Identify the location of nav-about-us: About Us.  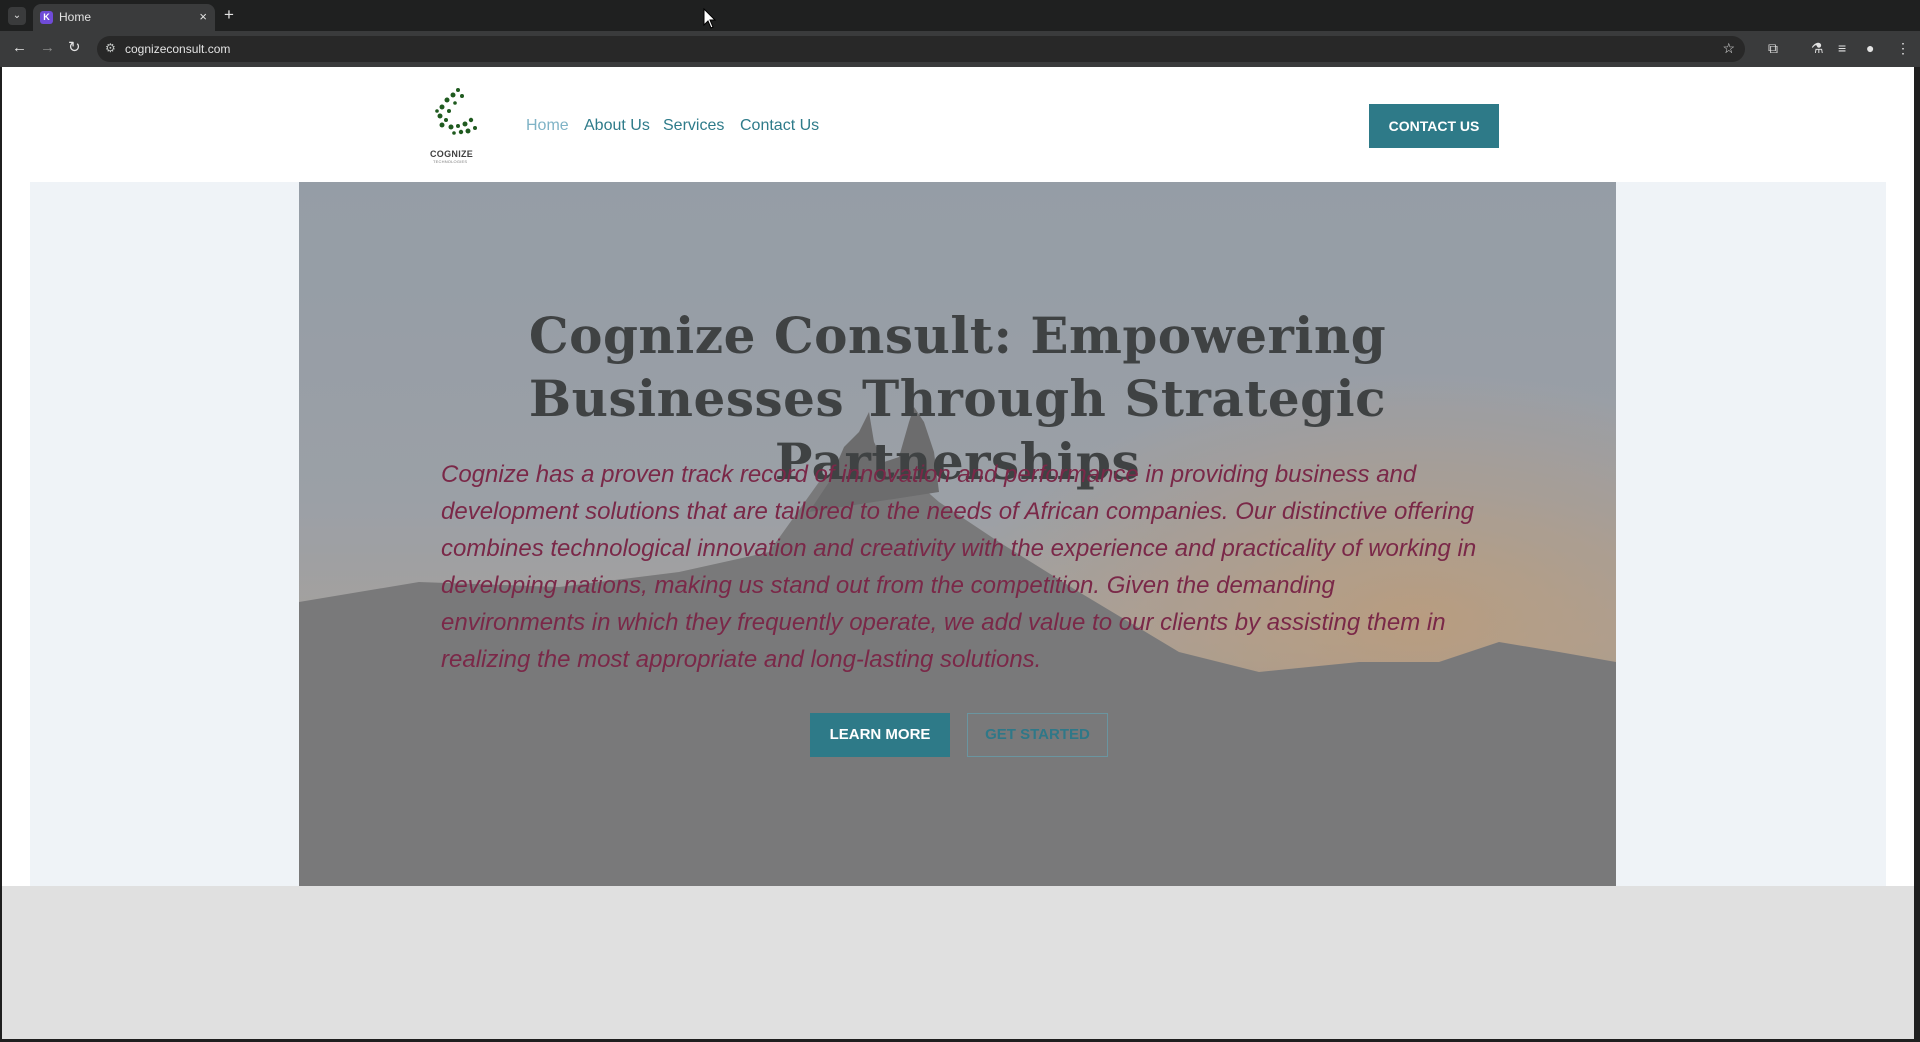
(617, 126).